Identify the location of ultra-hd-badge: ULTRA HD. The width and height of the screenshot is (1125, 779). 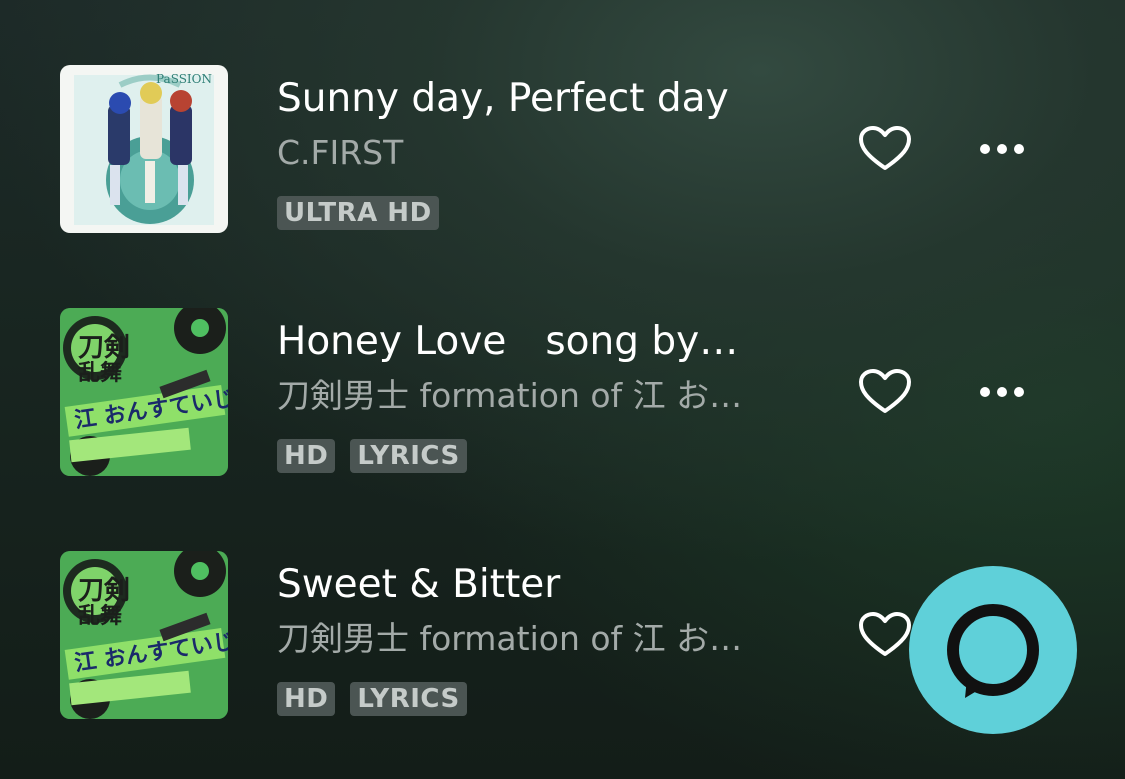
(358, 213).